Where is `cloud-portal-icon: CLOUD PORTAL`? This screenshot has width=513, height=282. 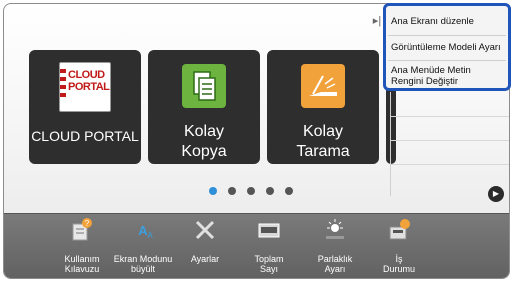
cloud-portal-icon: CLOUD PORTAL is located at coordinates (85, 87).